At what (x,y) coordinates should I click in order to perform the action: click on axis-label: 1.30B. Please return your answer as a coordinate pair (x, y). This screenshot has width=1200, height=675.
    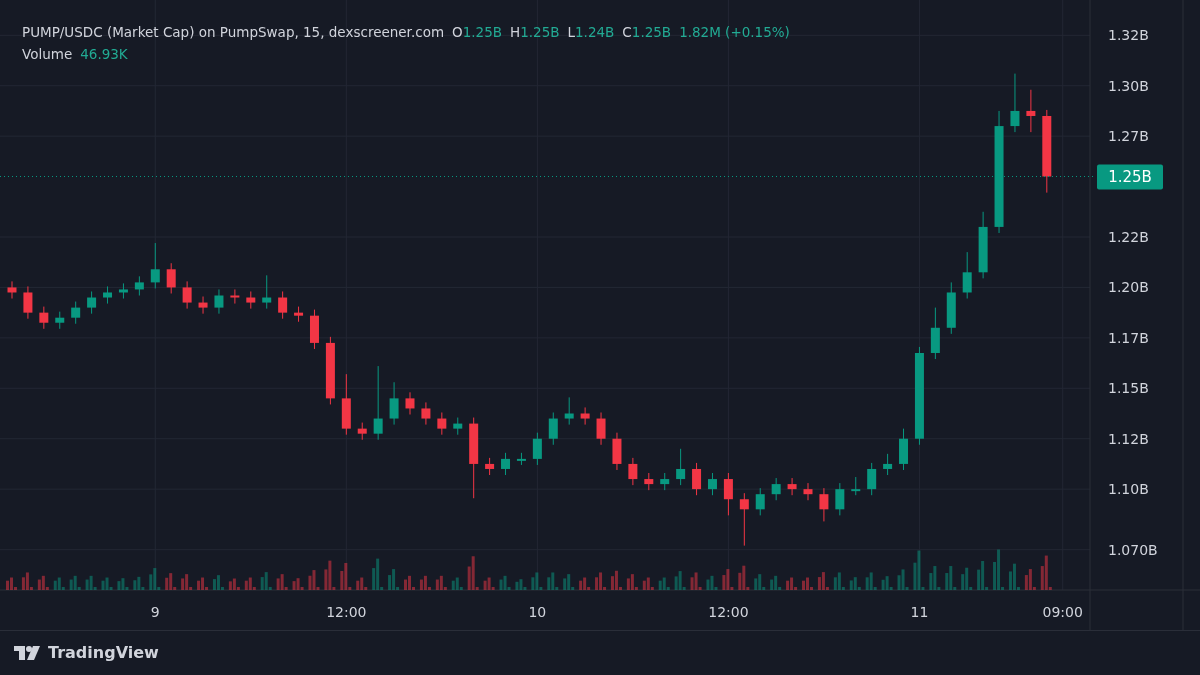
    Looking at the image, I should click on (1128, 85).